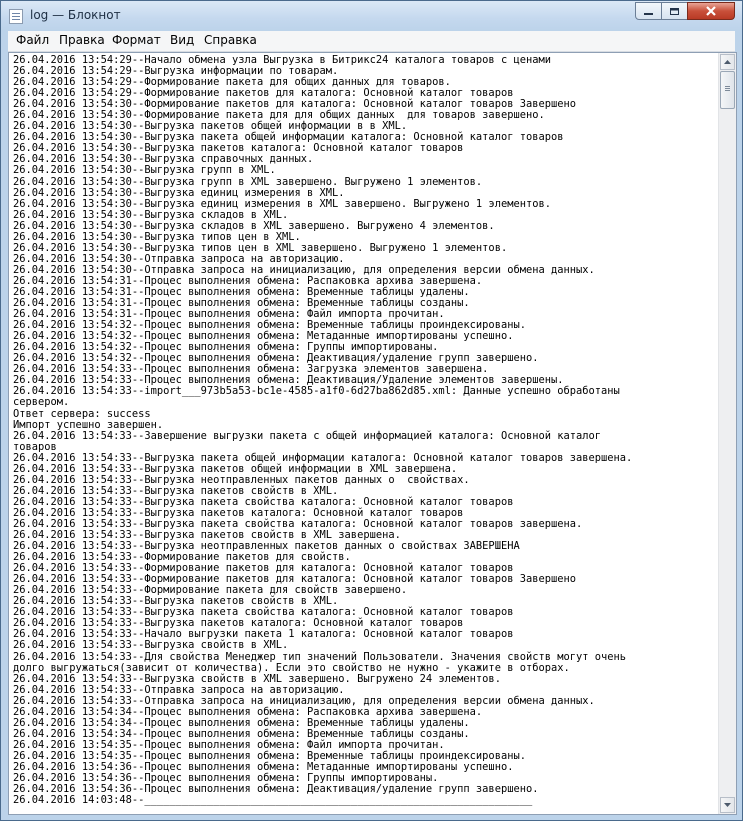 Image resolution: width=743 pixels, height=821 pixels. Describe the element at coordinates (136, 40) in the screenshot. I see `menu-format: Формат` at that location.